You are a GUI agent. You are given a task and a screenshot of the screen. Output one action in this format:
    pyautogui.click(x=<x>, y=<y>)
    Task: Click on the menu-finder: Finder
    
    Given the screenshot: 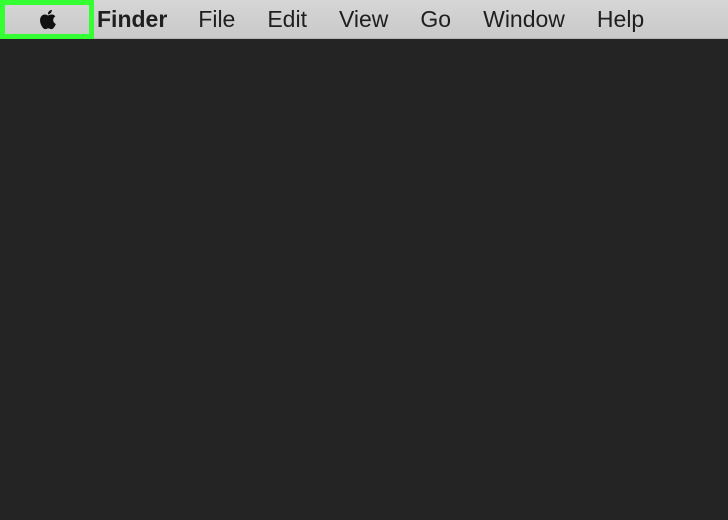 What is the action you would take?
    pyautogui.click(x=132, y=19)
    